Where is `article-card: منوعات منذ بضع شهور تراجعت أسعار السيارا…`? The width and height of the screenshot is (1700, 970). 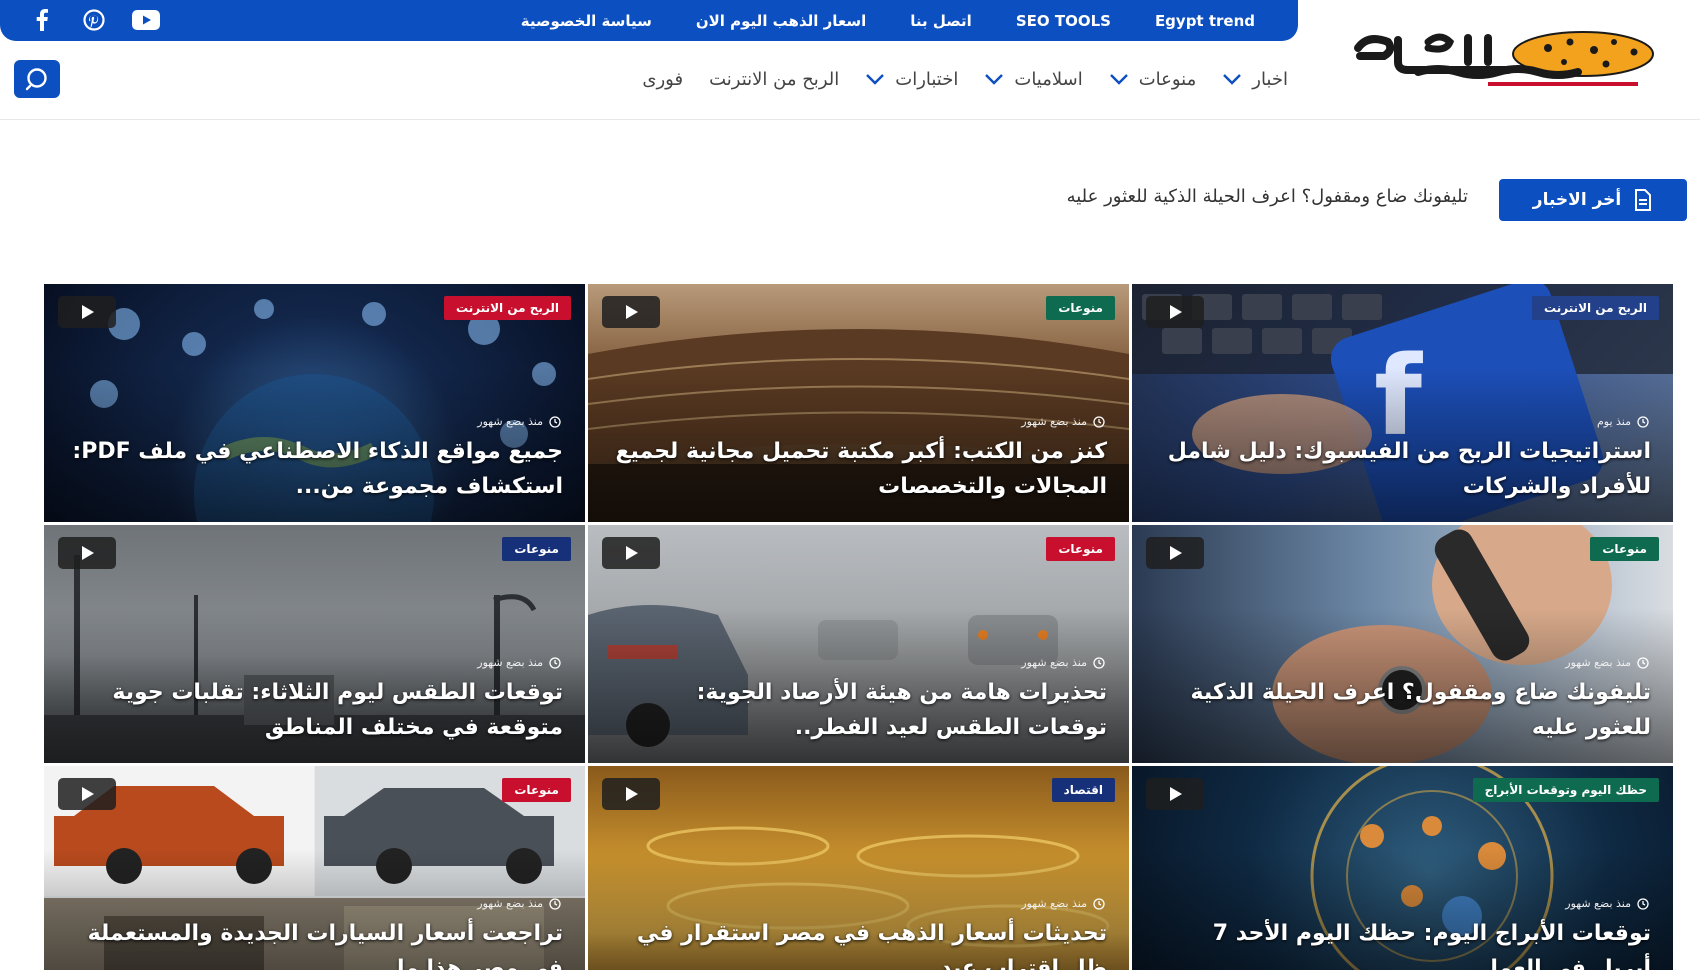
article-card: منوعات منذ بضع شهور تراجعت أسعار السيارا… is located at coordinates (314, 868).